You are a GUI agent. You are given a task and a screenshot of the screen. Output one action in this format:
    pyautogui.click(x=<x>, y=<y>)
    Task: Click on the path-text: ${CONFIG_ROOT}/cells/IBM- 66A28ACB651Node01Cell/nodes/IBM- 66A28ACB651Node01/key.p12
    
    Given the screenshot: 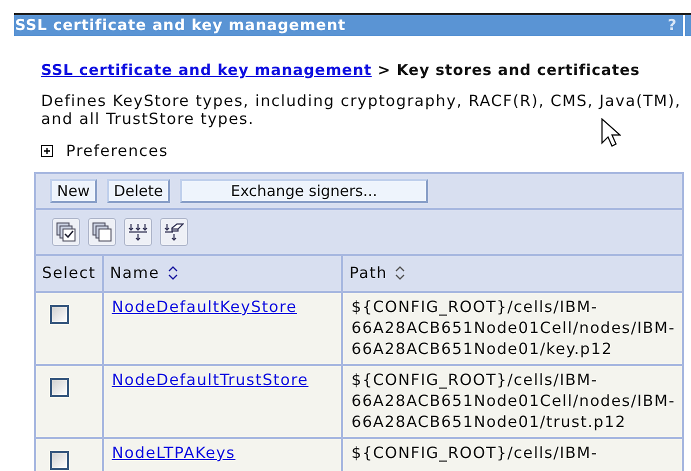 What is the action you would take?
    pyautogui.click(x=513, y=328)
    